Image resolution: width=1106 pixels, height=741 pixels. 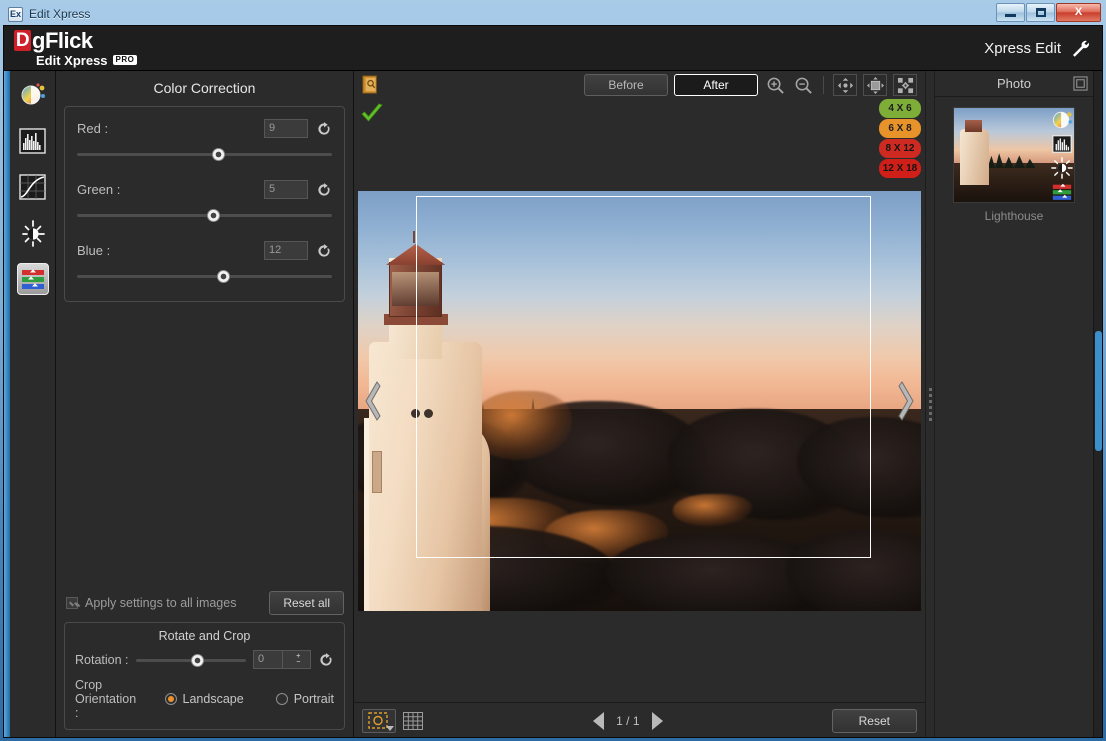 I want to click on blue-label: Blue :, so click(x=94, y=250).